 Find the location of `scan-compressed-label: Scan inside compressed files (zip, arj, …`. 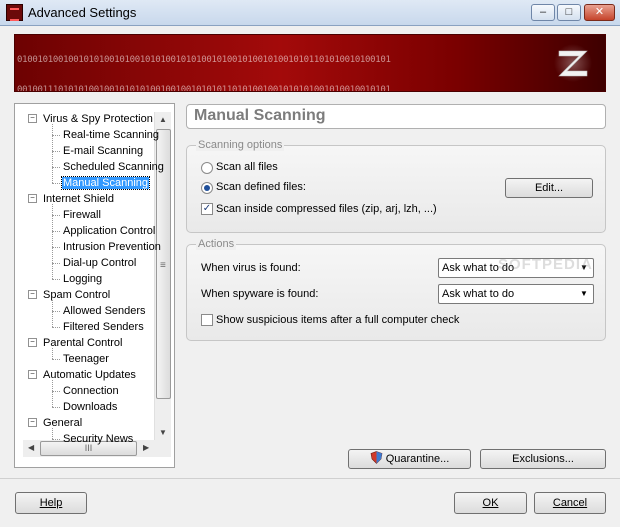

scan-compressed-label: Scan inside compressed files (zip, arj, … is located at coordinates (326, 209).